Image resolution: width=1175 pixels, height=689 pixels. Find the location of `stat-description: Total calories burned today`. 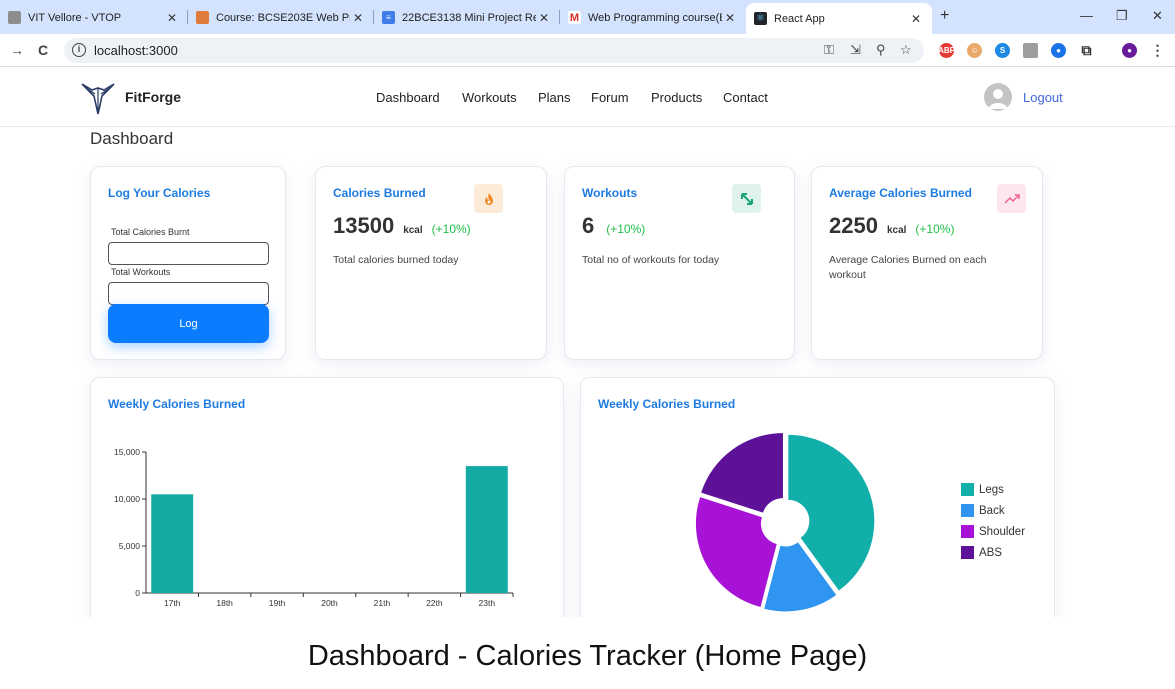

stat-description: Total calories burned today is located at coordinates (396, 260).